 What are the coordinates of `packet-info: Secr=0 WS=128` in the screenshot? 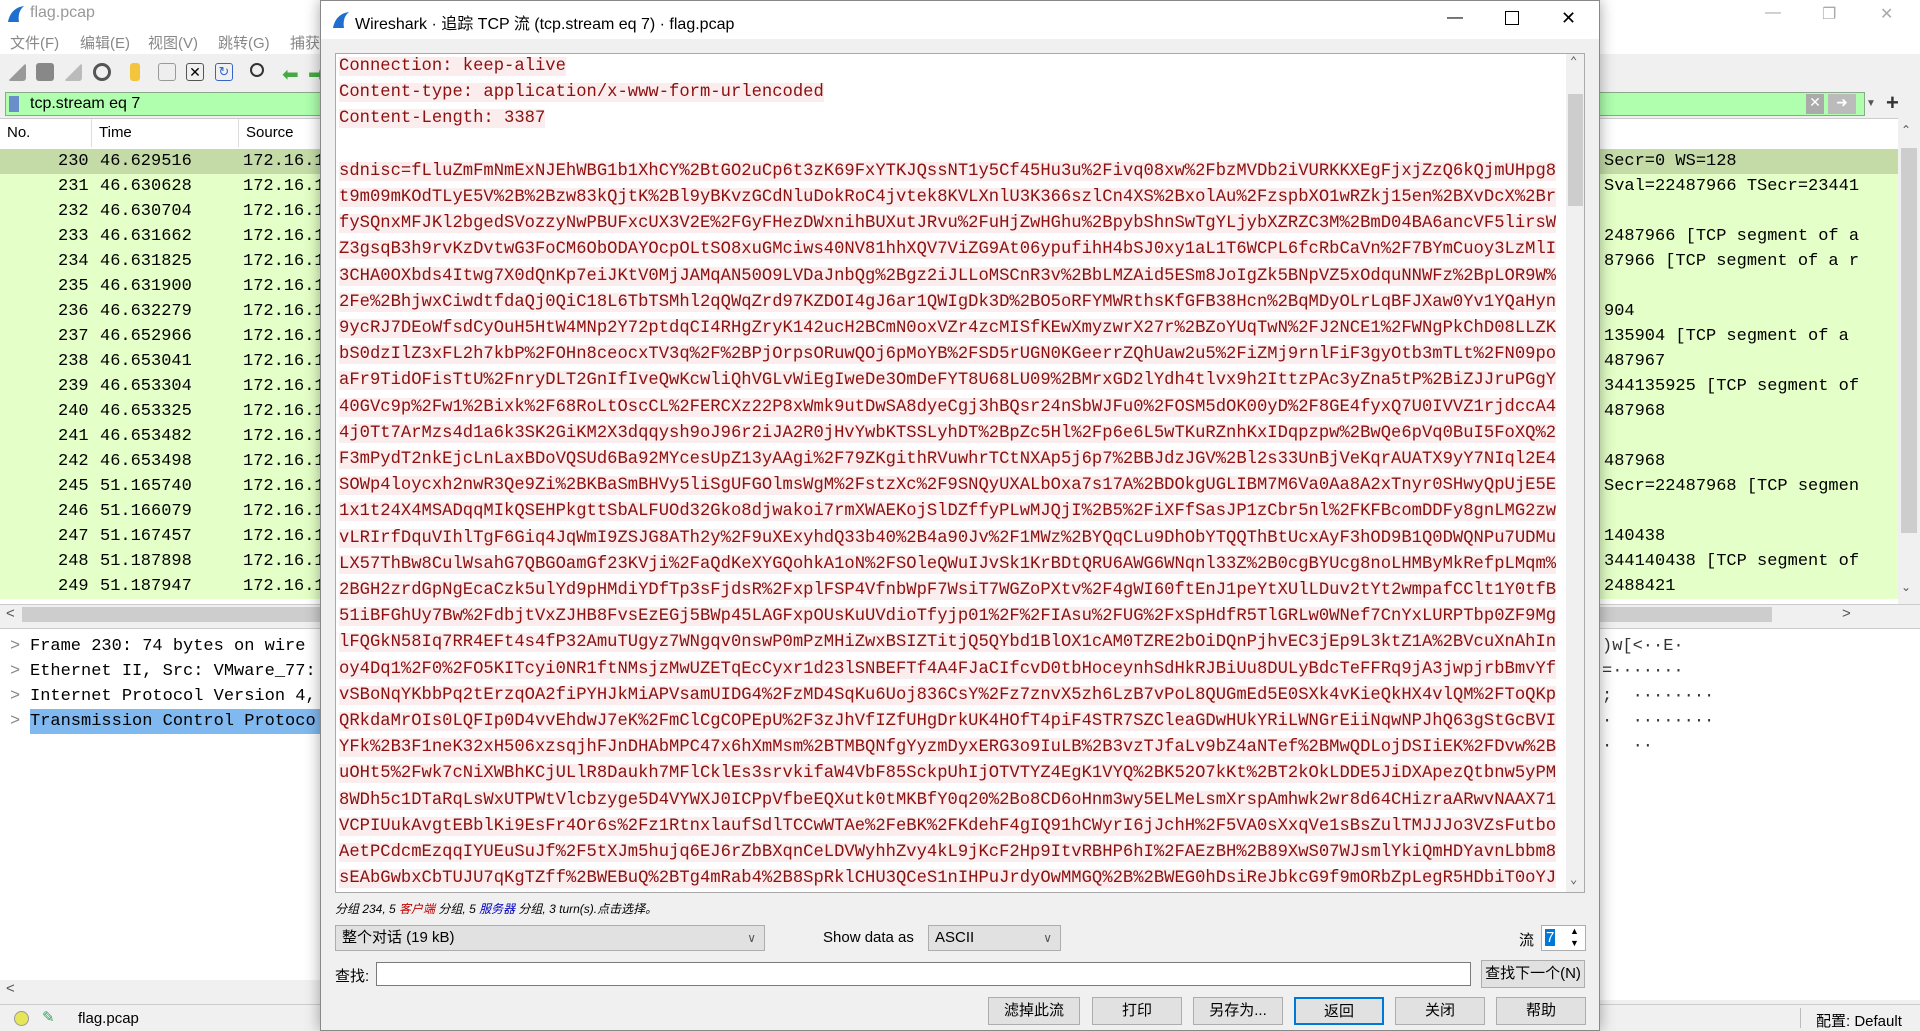 It's located at (1670, 161).